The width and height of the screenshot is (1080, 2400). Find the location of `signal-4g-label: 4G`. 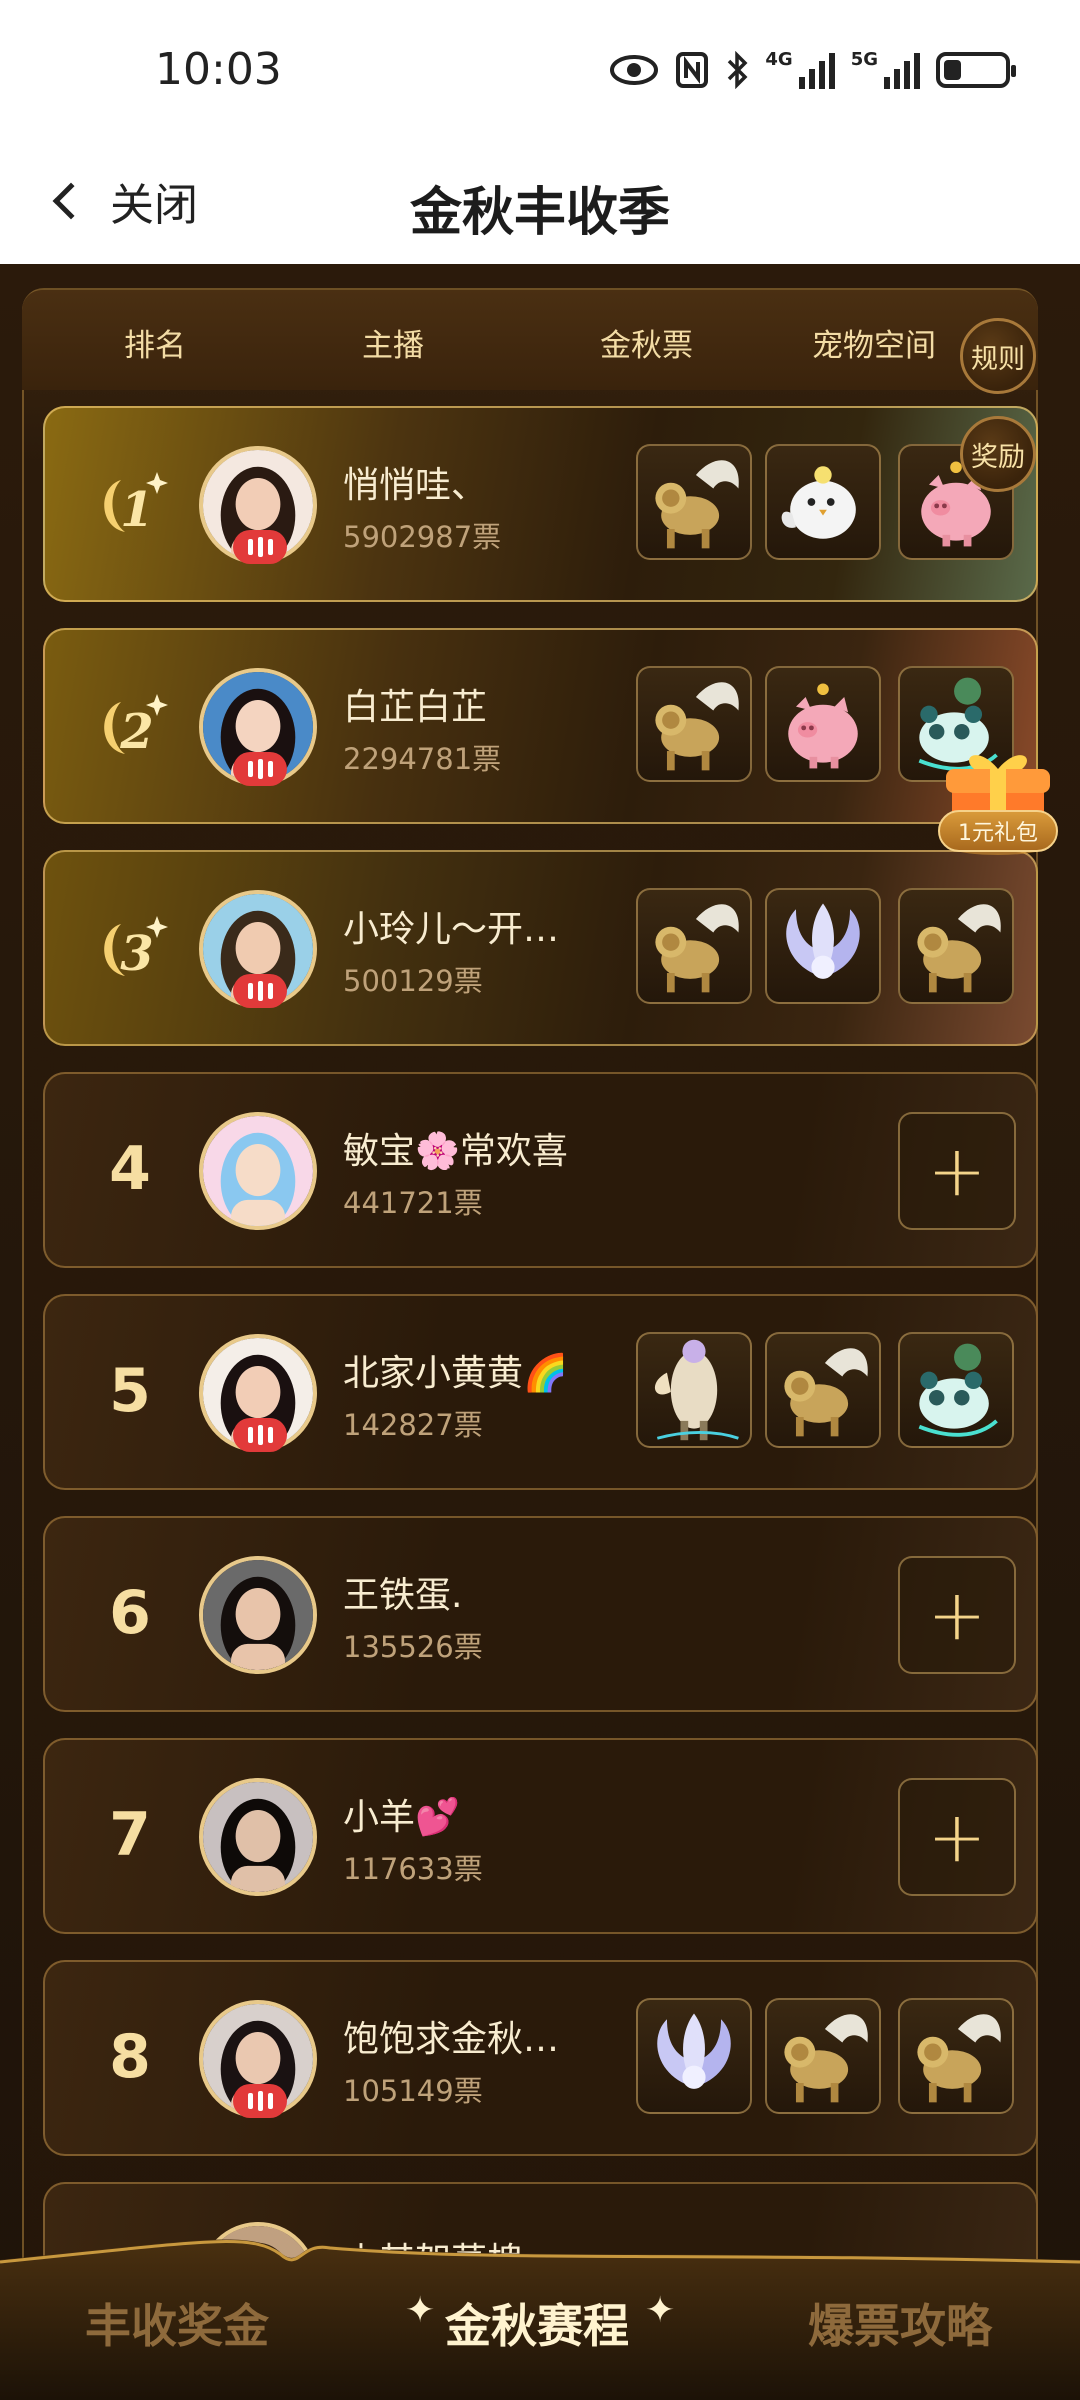

signal-4g-label: 4G is located at coordinates (779, 59).